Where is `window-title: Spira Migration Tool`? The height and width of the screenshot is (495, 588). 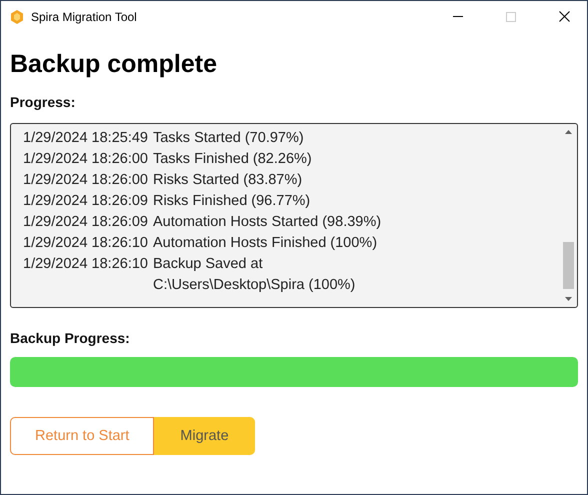
window-title: Spira Migration Tool is located at coordinates (84, 17).